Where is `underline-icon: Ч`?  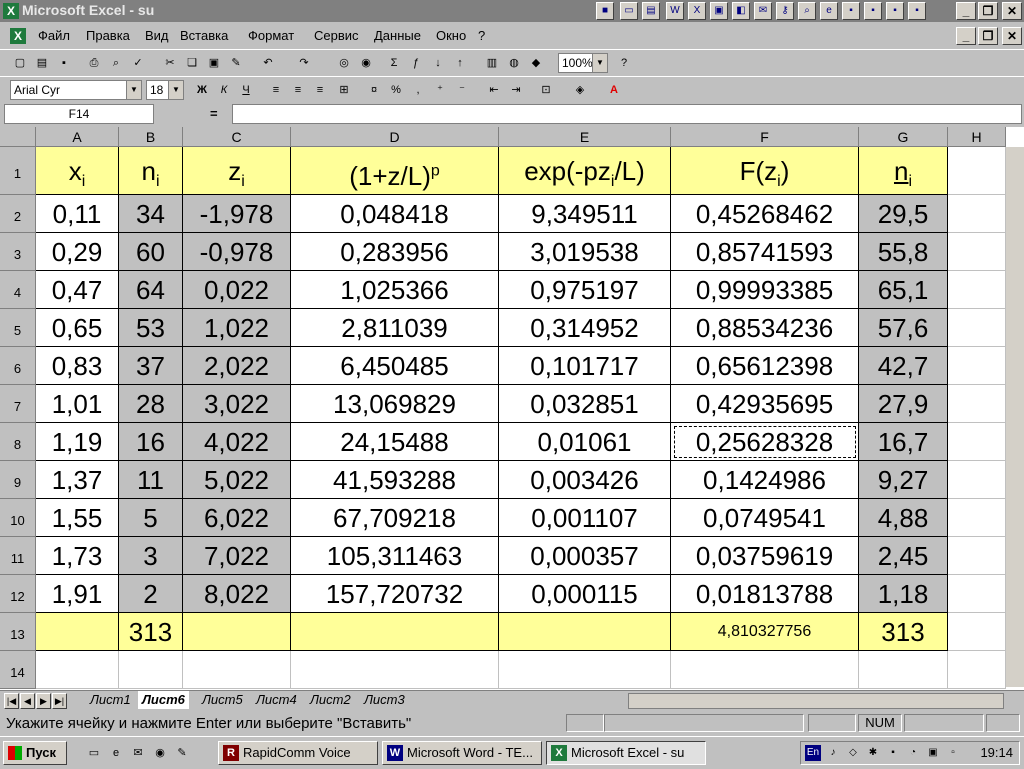 underline-icon: Ч is located at coordinates (246, 90).